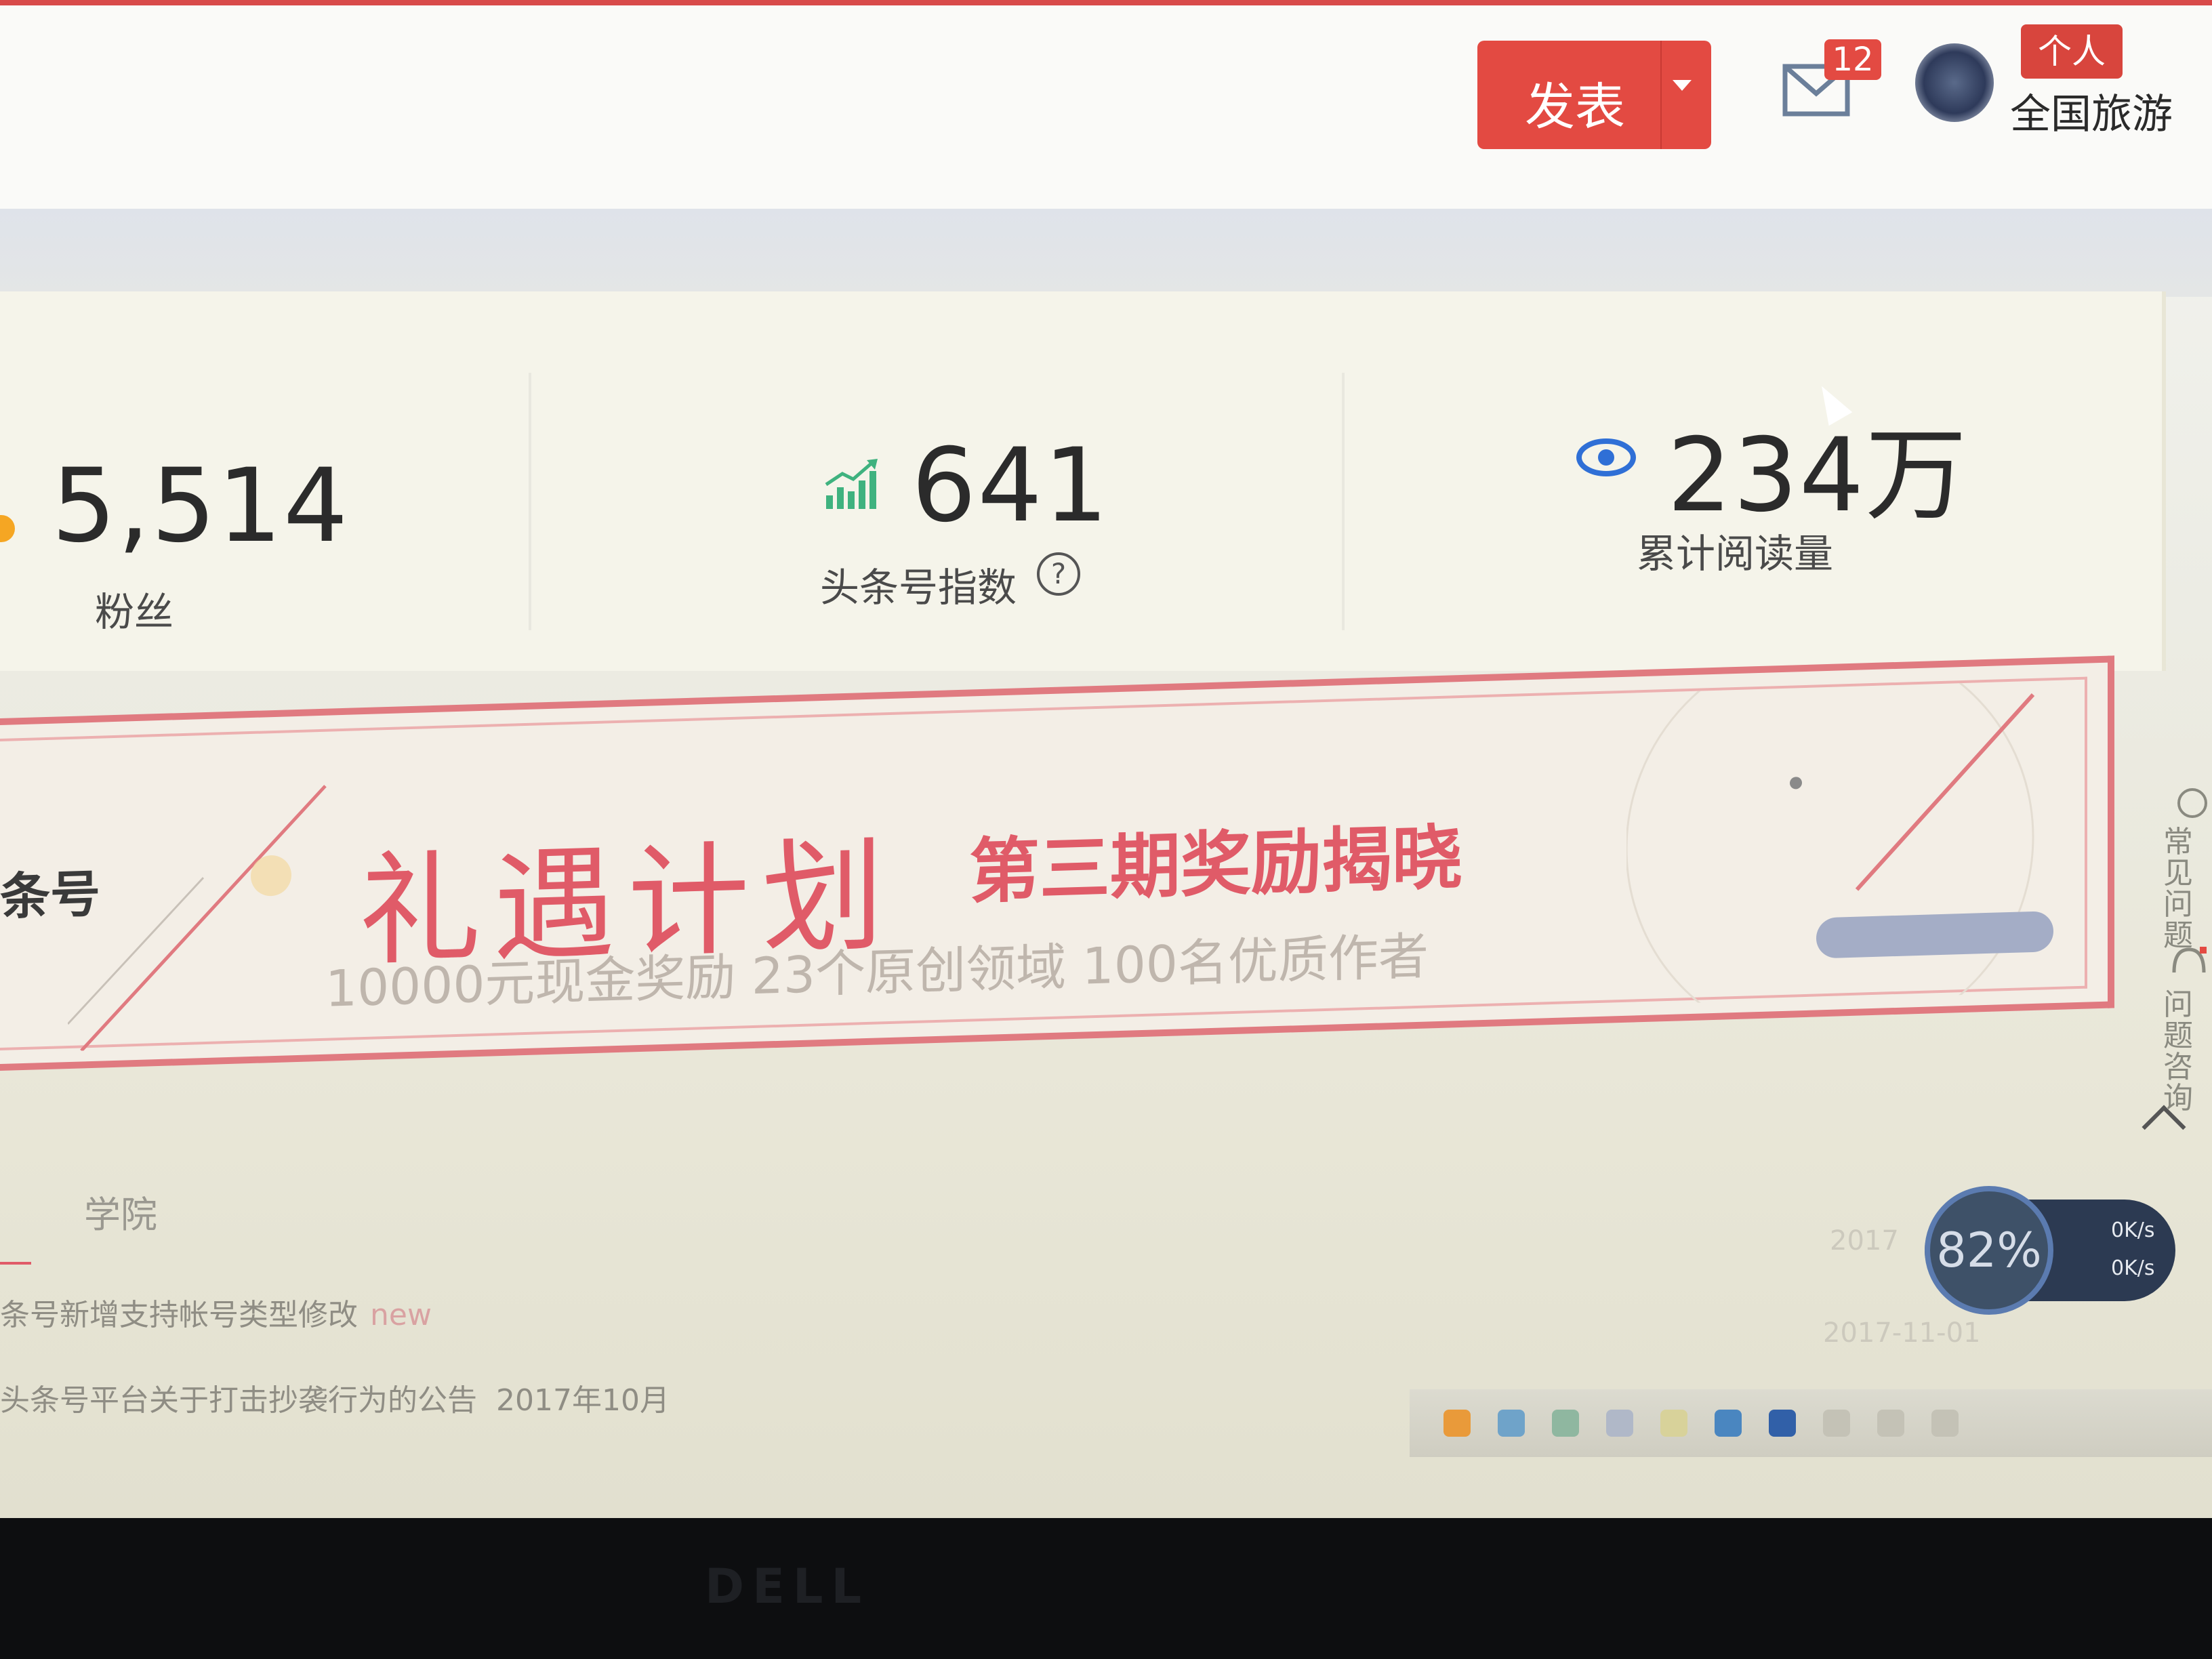 Image resolution: width=2212 pixels, height=1659 pixels. Describe the element at coordinates (1058, 574) in the screenshot. I see `help-icon: ?` at that location.